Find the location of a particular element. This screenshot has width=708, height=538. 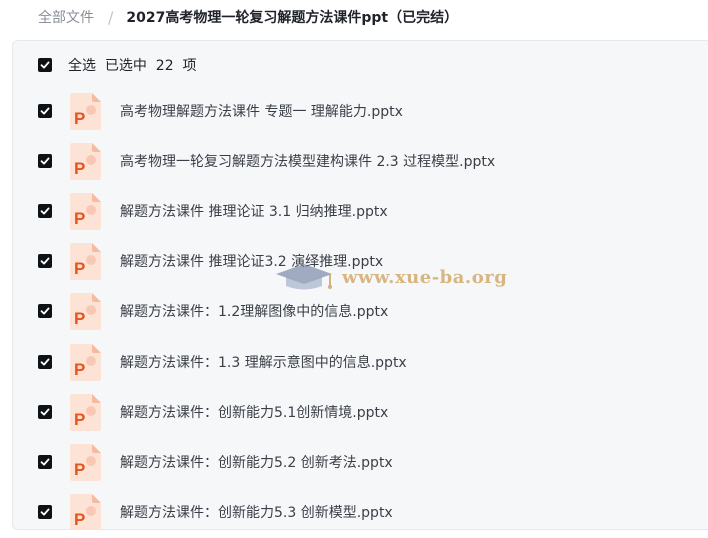

file-name: 解题方法课件：创新能力5.2 创新考法.pptx is located at coordinates (256, 462).